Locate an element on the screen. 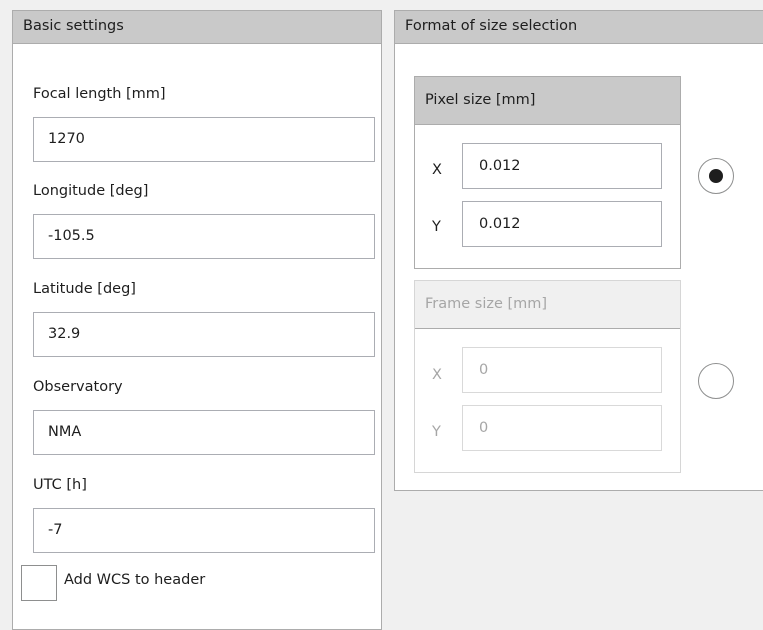 The height and width of the screenshot is (630, 763). frame-size-x-label: X is located at coordinates (437, 375).